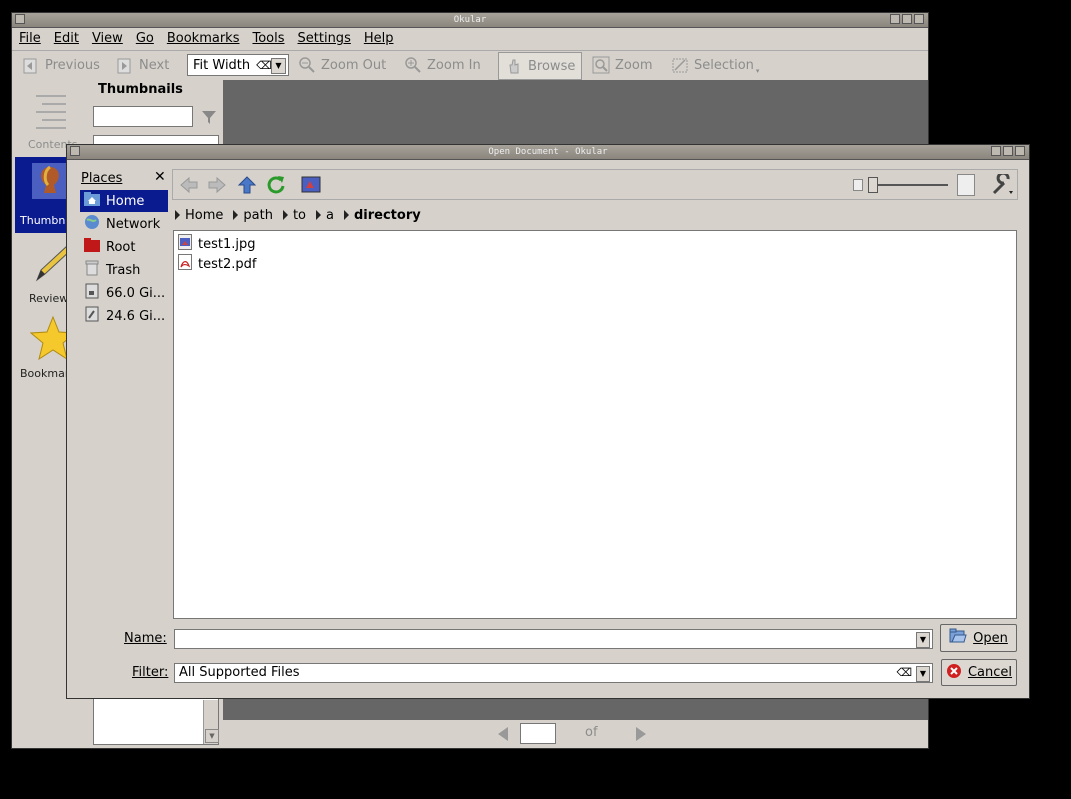 The width and height of the screenshot is (1071, 799). I want to click on prev-page-icon, so click(503, 736).